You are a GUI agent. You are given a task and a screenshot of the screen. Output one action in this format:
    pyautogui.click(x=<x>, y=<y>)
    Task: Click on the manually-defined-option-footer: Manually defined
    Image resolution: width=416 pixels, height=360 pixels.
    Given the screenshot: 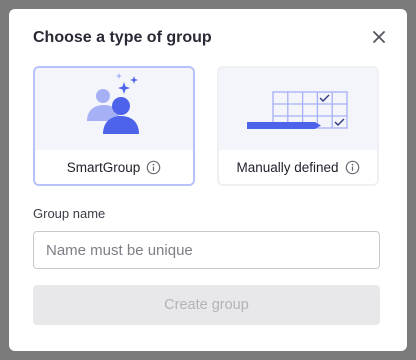 What is the action you would take?
    pyautogui.click(x=298, y=167)
    